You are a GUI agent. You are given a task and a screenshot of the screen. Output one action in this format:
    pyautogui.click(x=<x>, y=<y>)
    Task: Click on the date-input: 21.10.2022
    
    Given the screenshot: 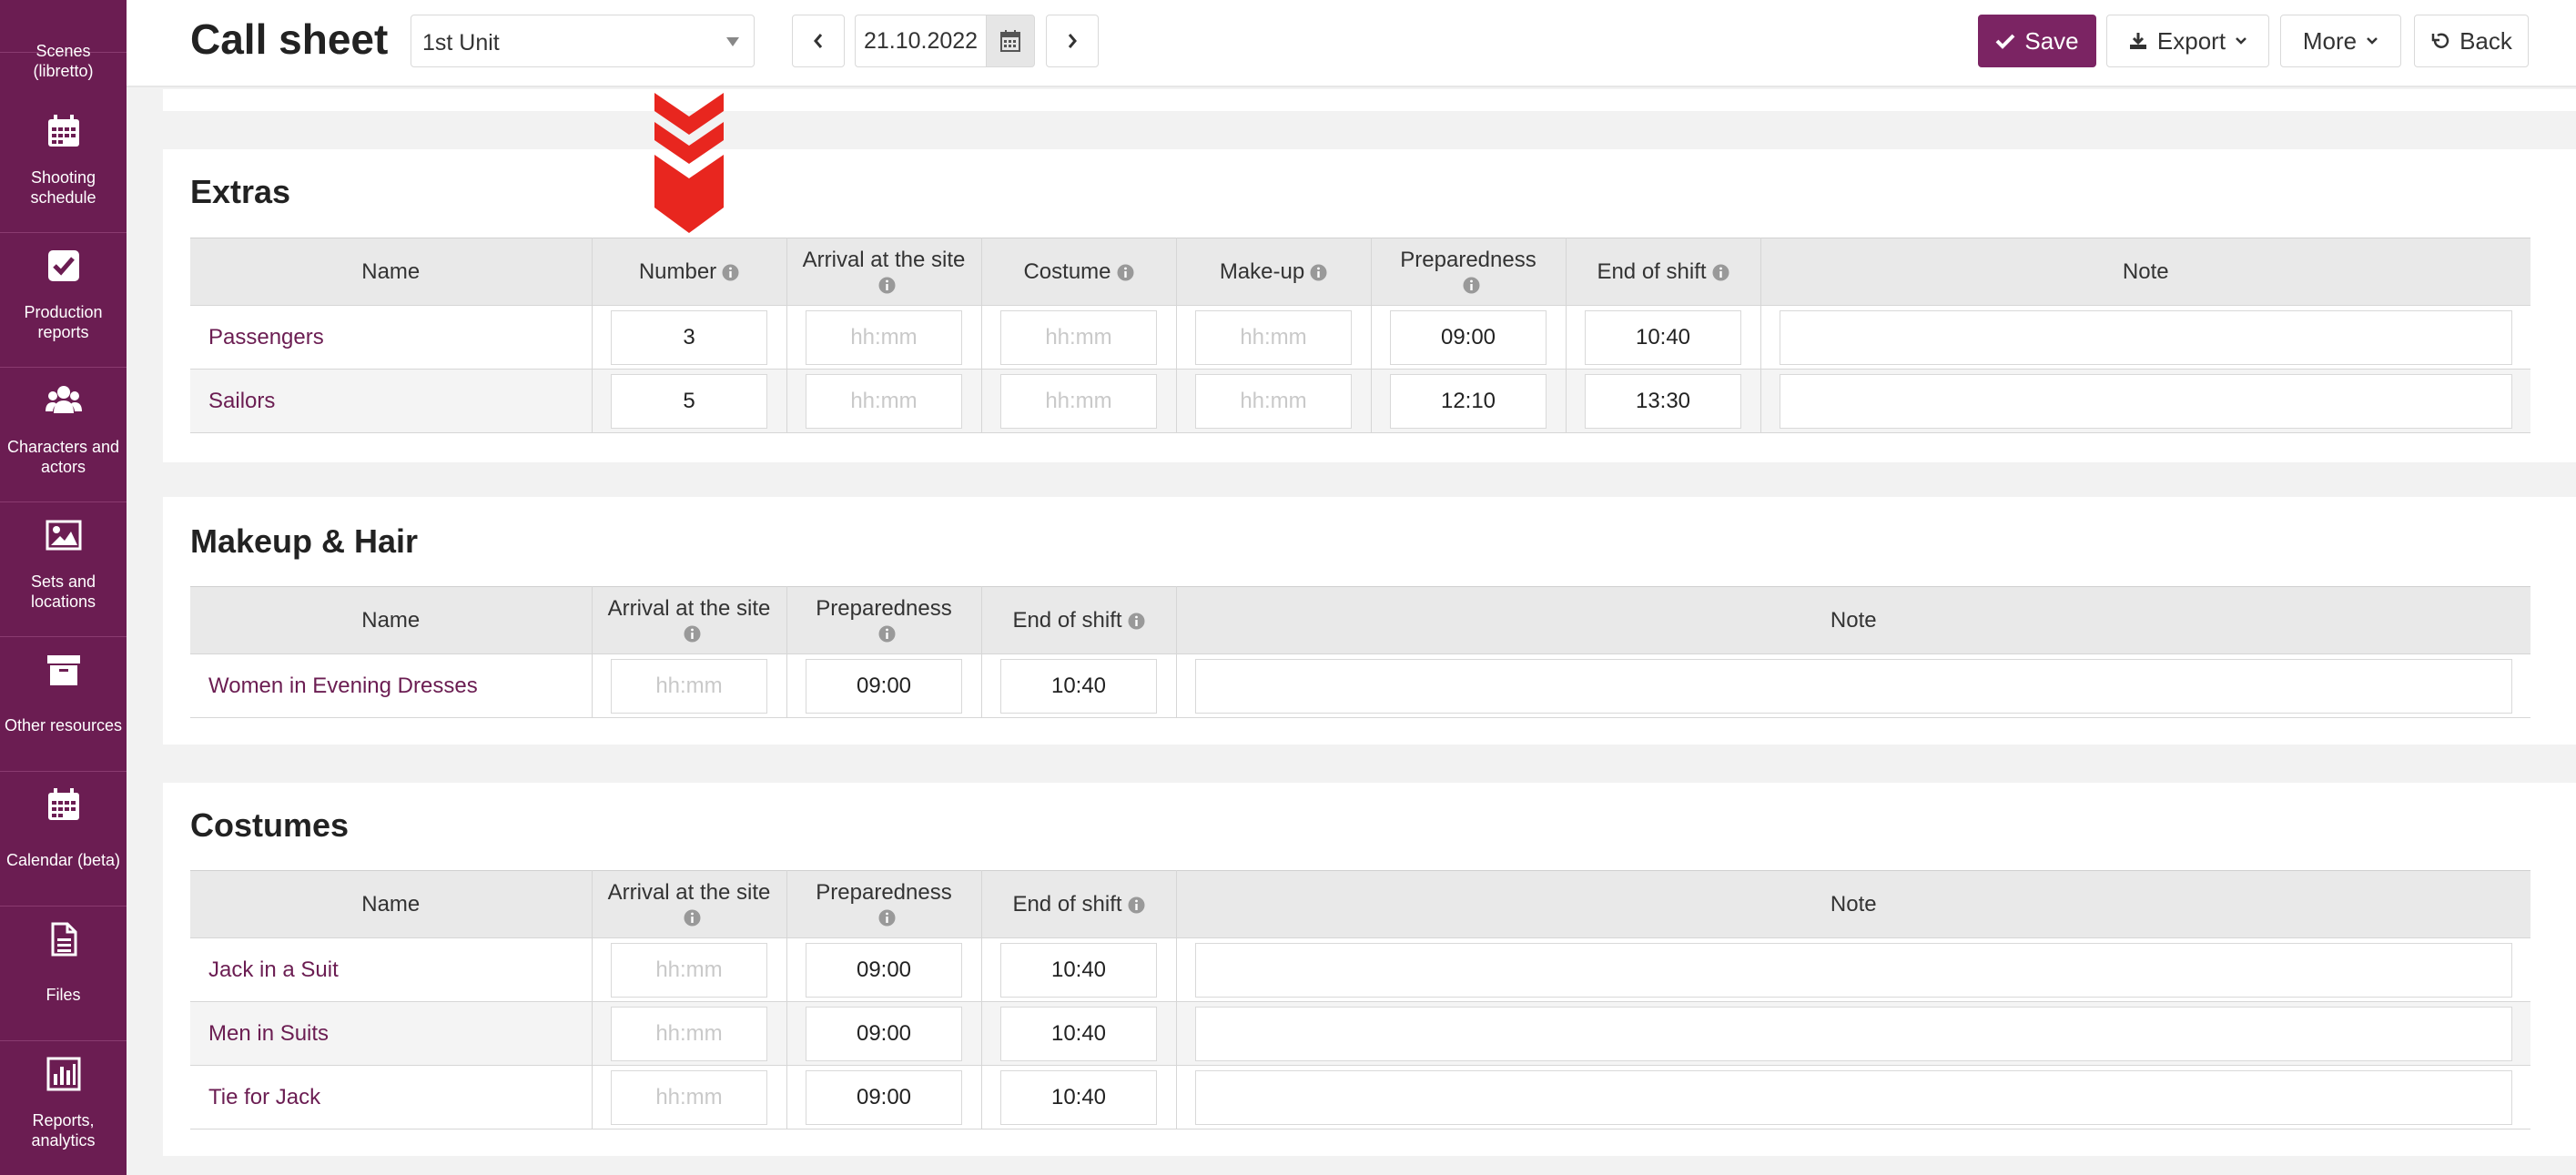 What is the action you would take?
    pyautogui.click(x=920, y=41)
    